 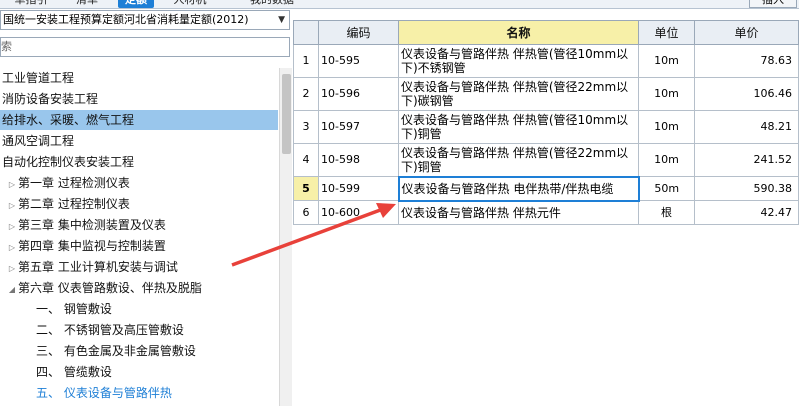 What do you see at coordinates (68, 120) in the screenshot?
I see `tree-item-label: 给排水、采暖、燃气工程` at bounding box center [68, 120].